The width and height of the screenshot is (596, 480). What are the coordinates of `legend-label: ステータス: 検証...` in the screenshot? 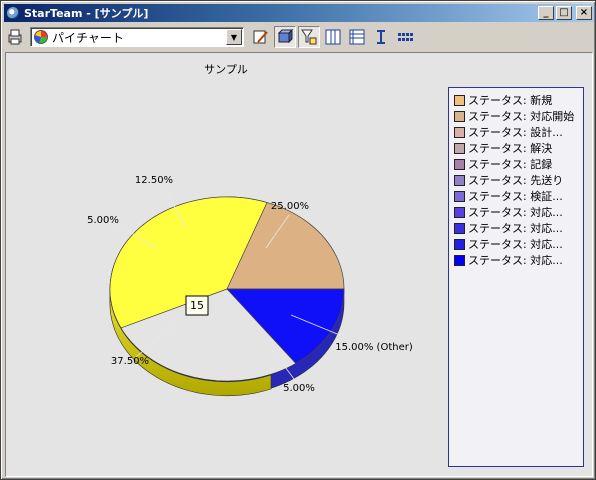 It's located at (515, 196).